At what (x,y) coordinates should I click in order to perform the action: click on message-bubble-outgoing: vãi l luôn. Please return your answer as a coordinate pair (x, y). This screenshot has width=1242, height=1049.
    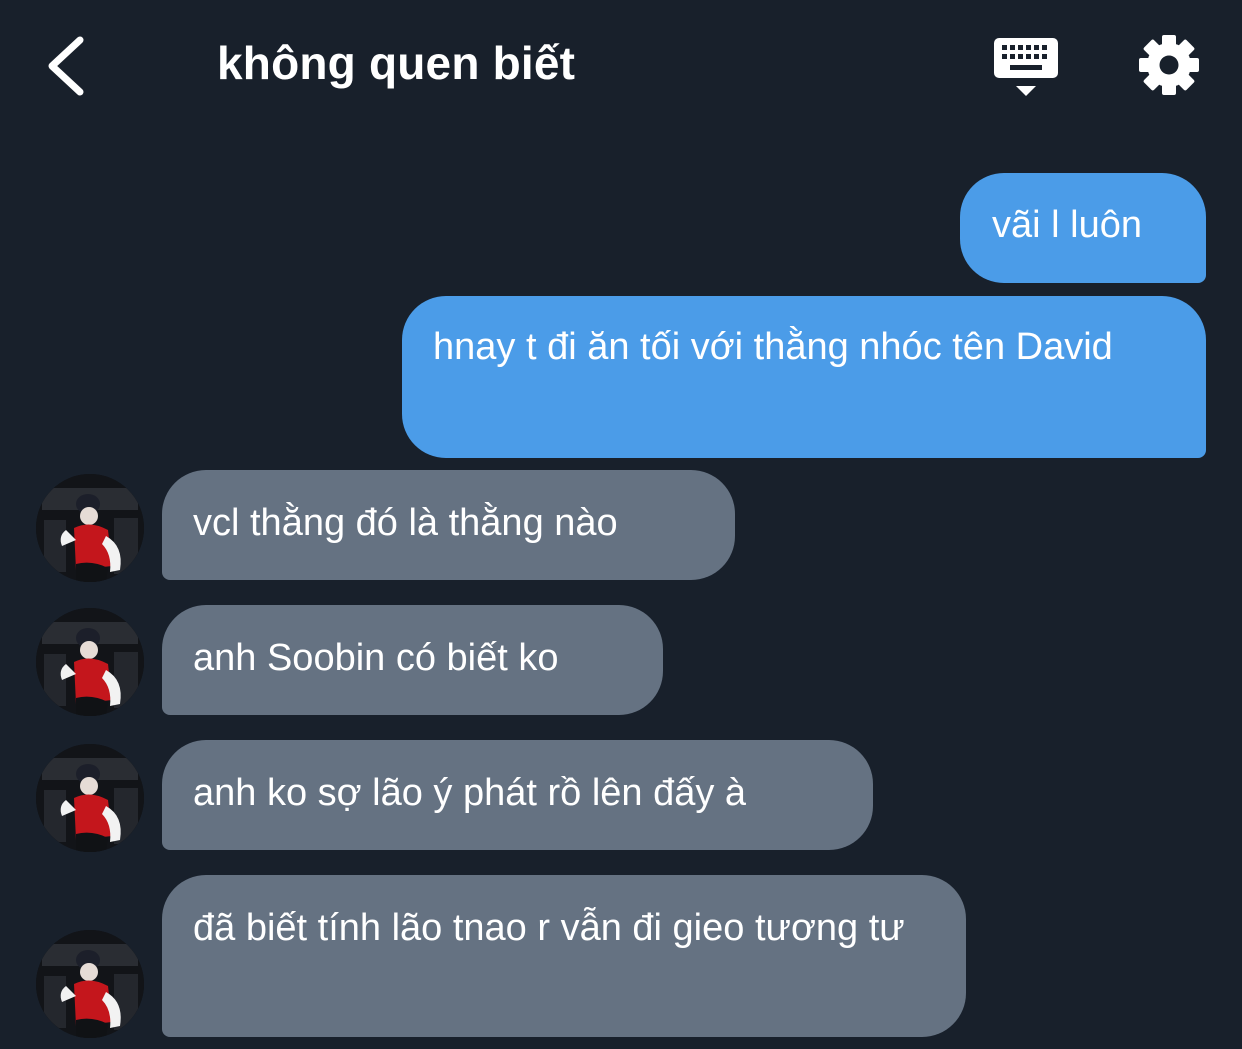
    Looking at the image, I should click on (1083, 228).